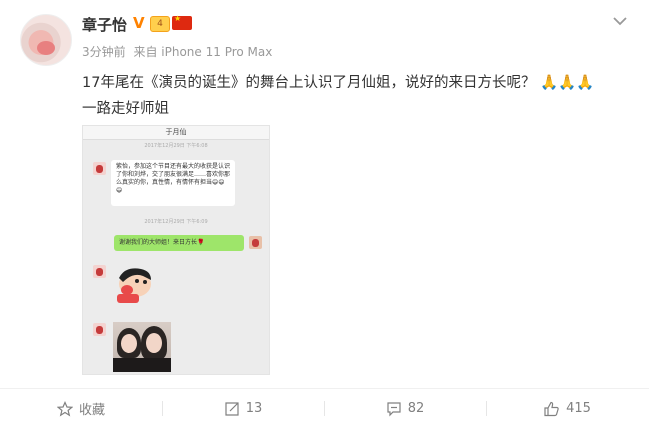 The image size is (649, 428). What do you see at coordinates (104, 52) in the screenshot?
I see `post-time: 3分钟前` at bounding box center [104, 52].